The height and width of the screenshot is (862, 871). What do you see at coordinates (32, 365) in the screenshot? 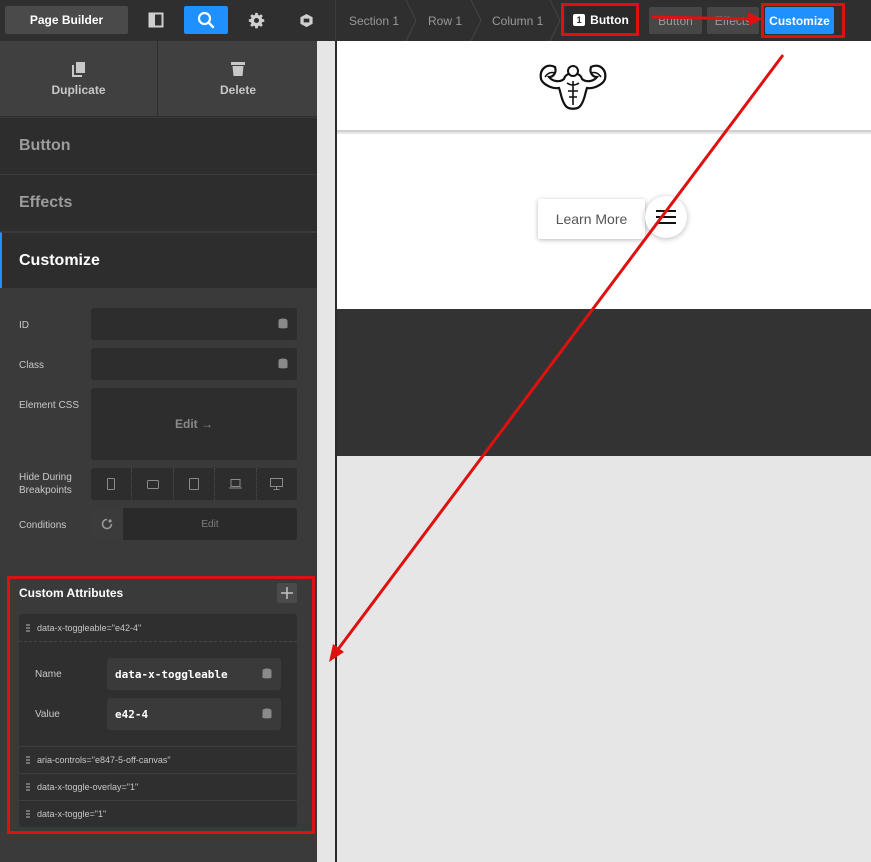
I see `class-label: Class` at bounding box center [32, 365].